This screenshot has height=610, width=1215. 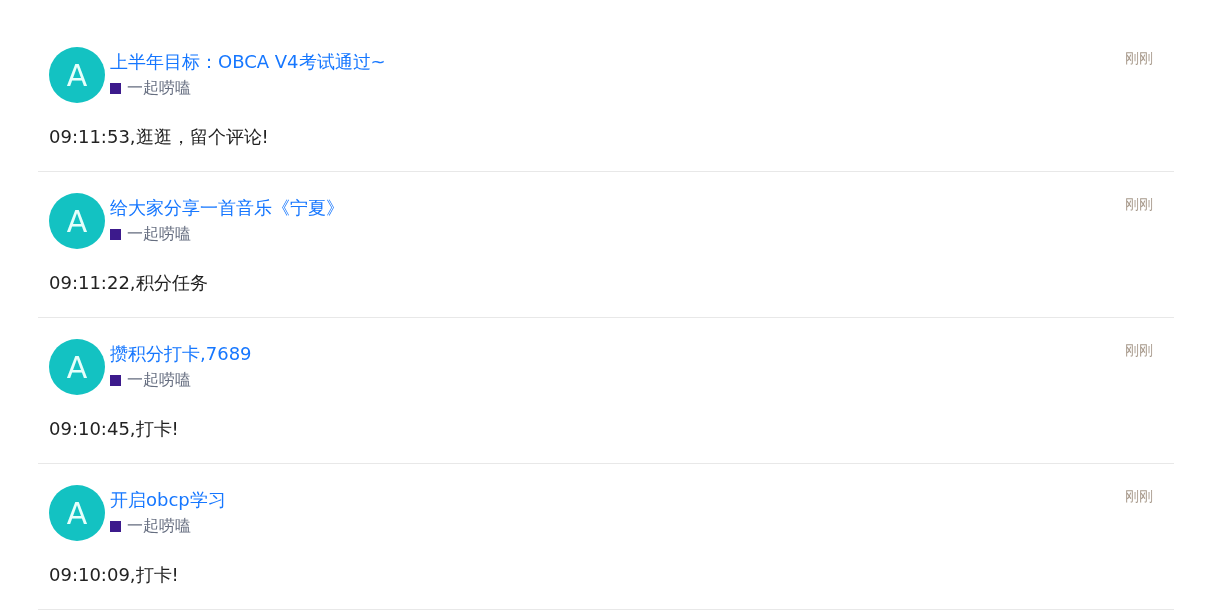 I want to click on post-title-link: 攒积分打卡,7689, so click(x=181, y=354).